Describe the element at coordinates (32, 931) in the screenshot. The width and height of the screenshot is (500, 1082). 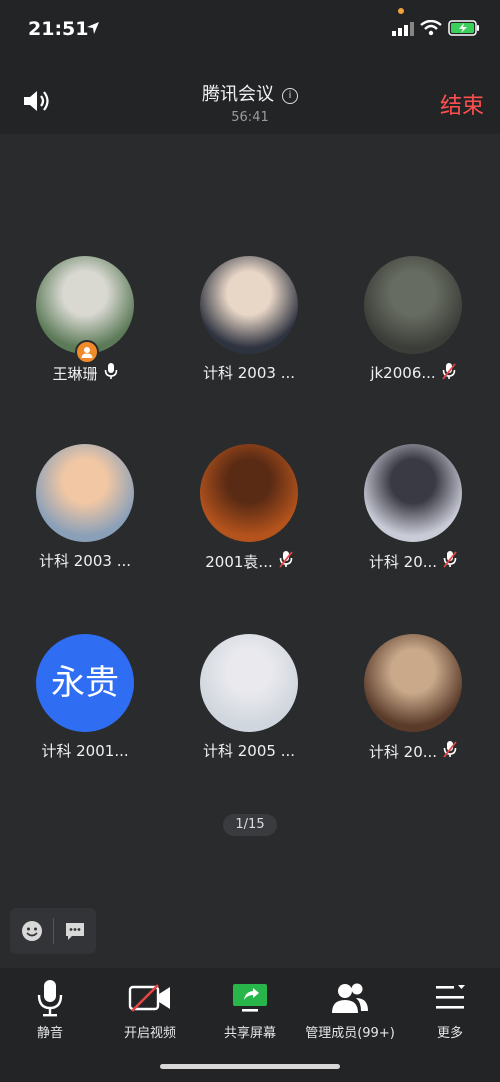
I see `emoji-icon` at that location.